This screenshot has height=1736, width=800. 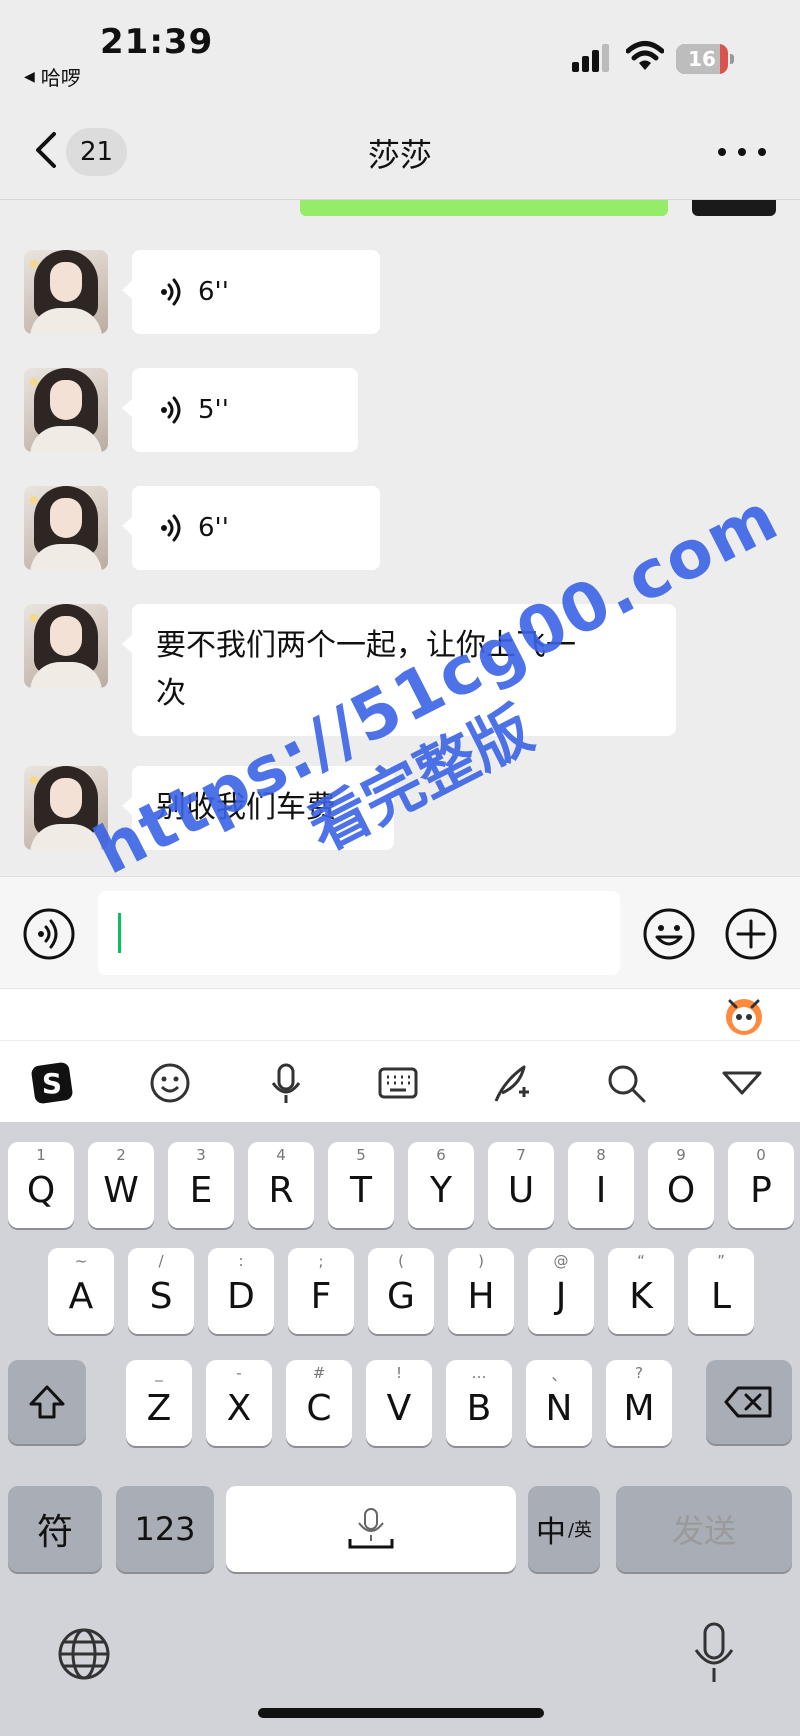 I want to click on key-m: ? M, so click(x=639, y=1403).